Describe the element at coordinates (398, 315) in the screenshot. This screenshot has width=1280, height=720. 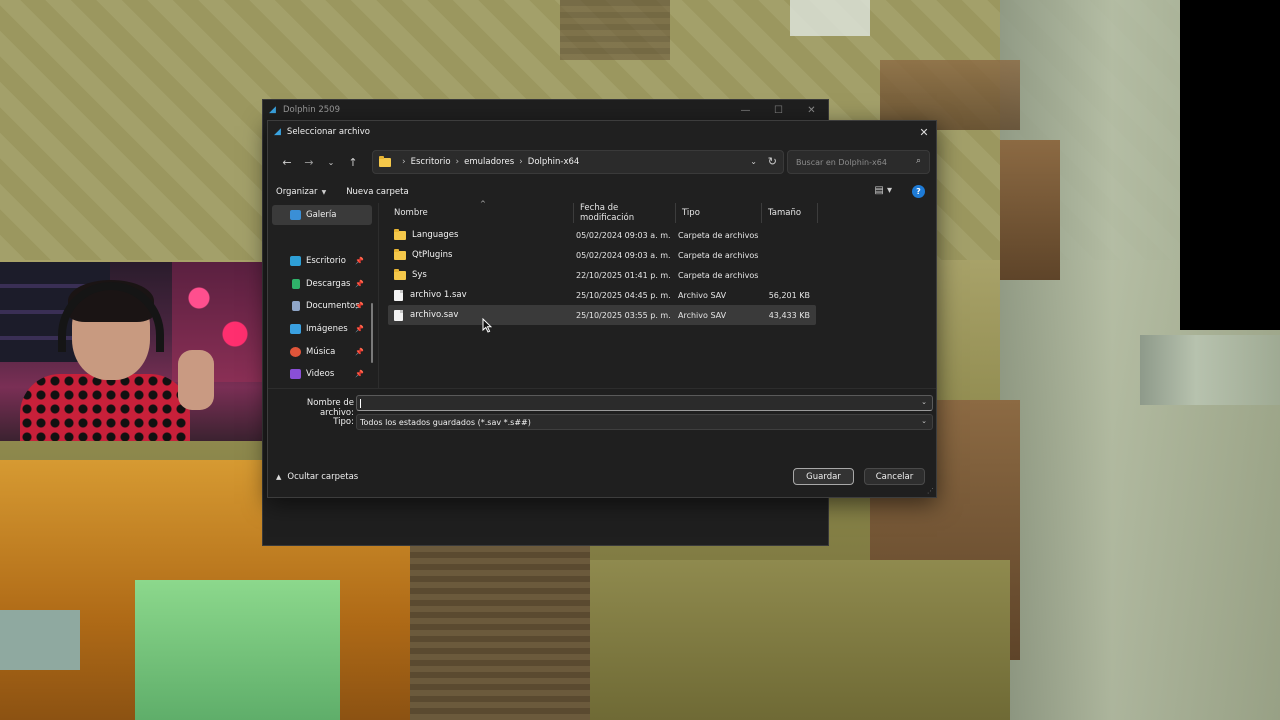
I see `file-icon` at that location.